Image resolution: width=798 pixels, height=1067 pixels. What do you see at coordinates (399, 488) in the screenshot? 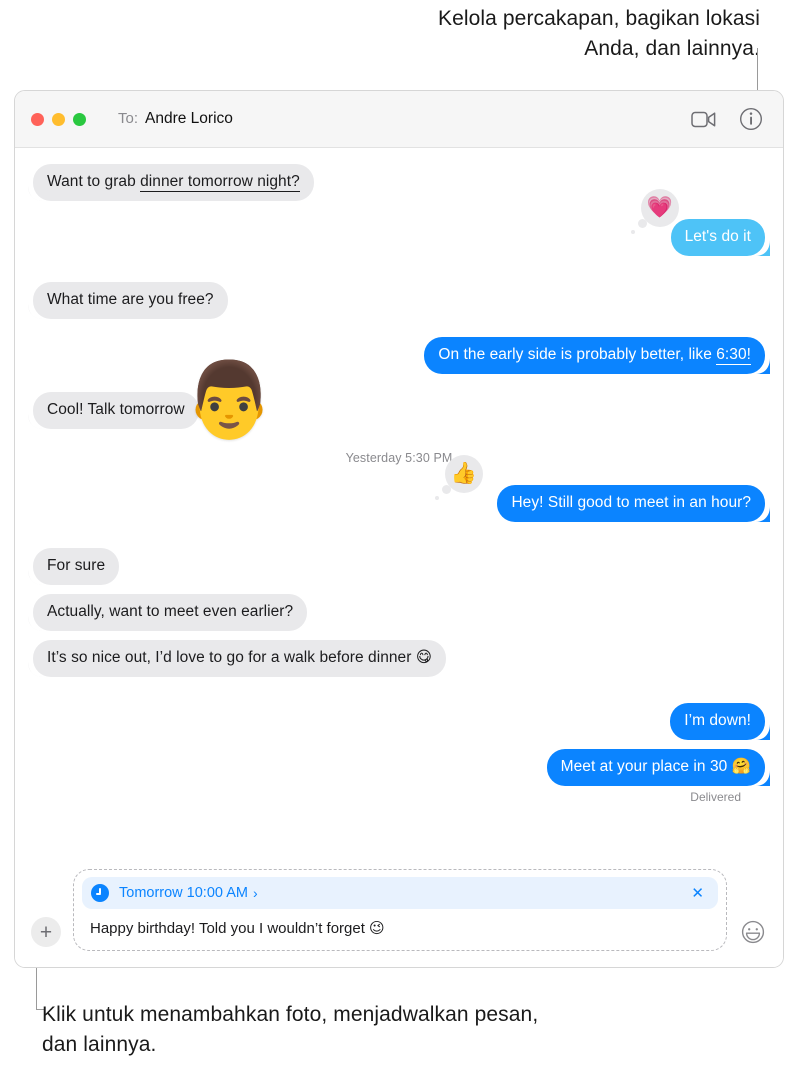
I see `message-row: 👍 Hey! Still good to meet in an hour?` at bounding box center [399, 488].